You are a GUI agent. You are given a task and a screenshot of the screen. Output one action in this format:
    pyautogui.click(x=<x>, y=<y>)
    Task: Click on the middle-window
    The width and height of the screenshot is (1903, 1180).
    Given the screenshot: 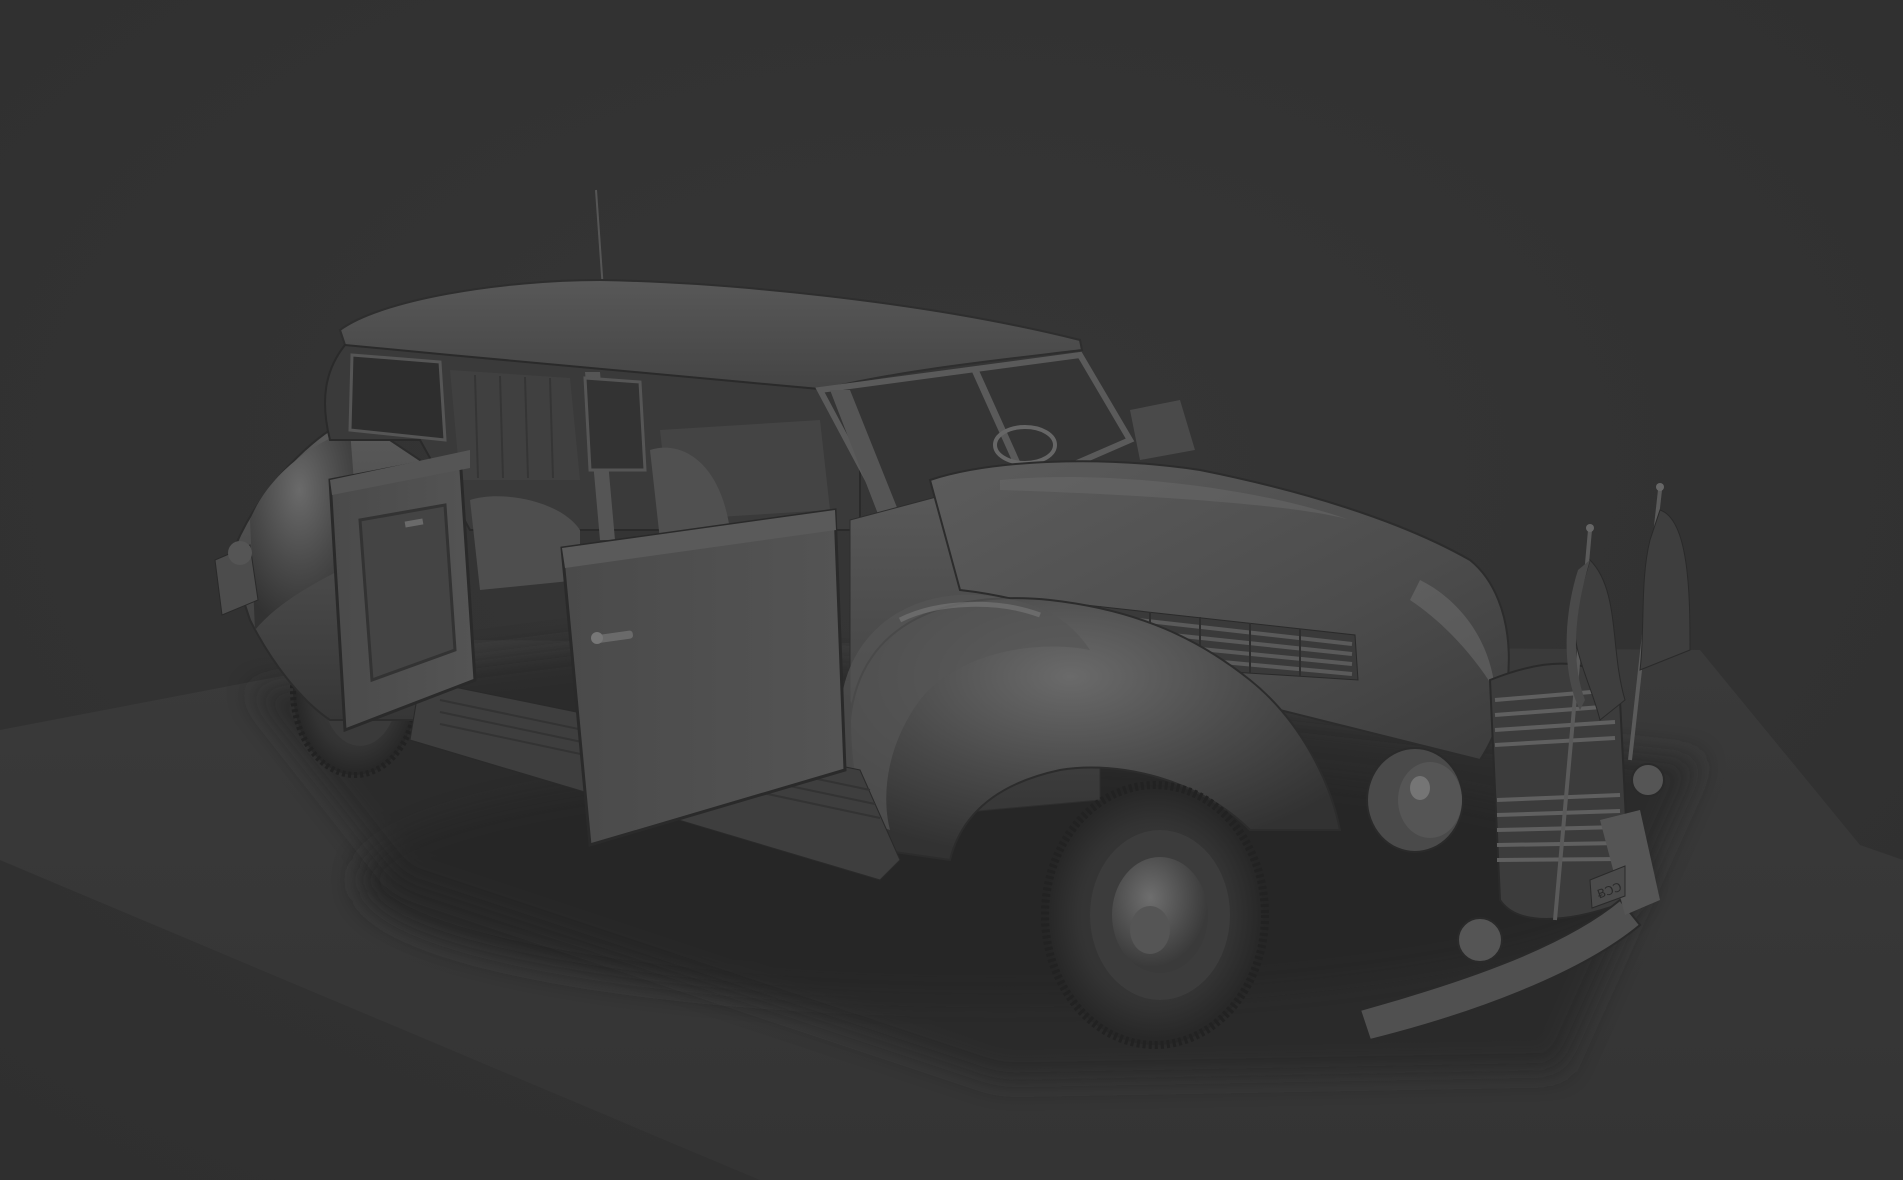 What is the action you would take?
    pyautogui.click(x=615, y=424)
    